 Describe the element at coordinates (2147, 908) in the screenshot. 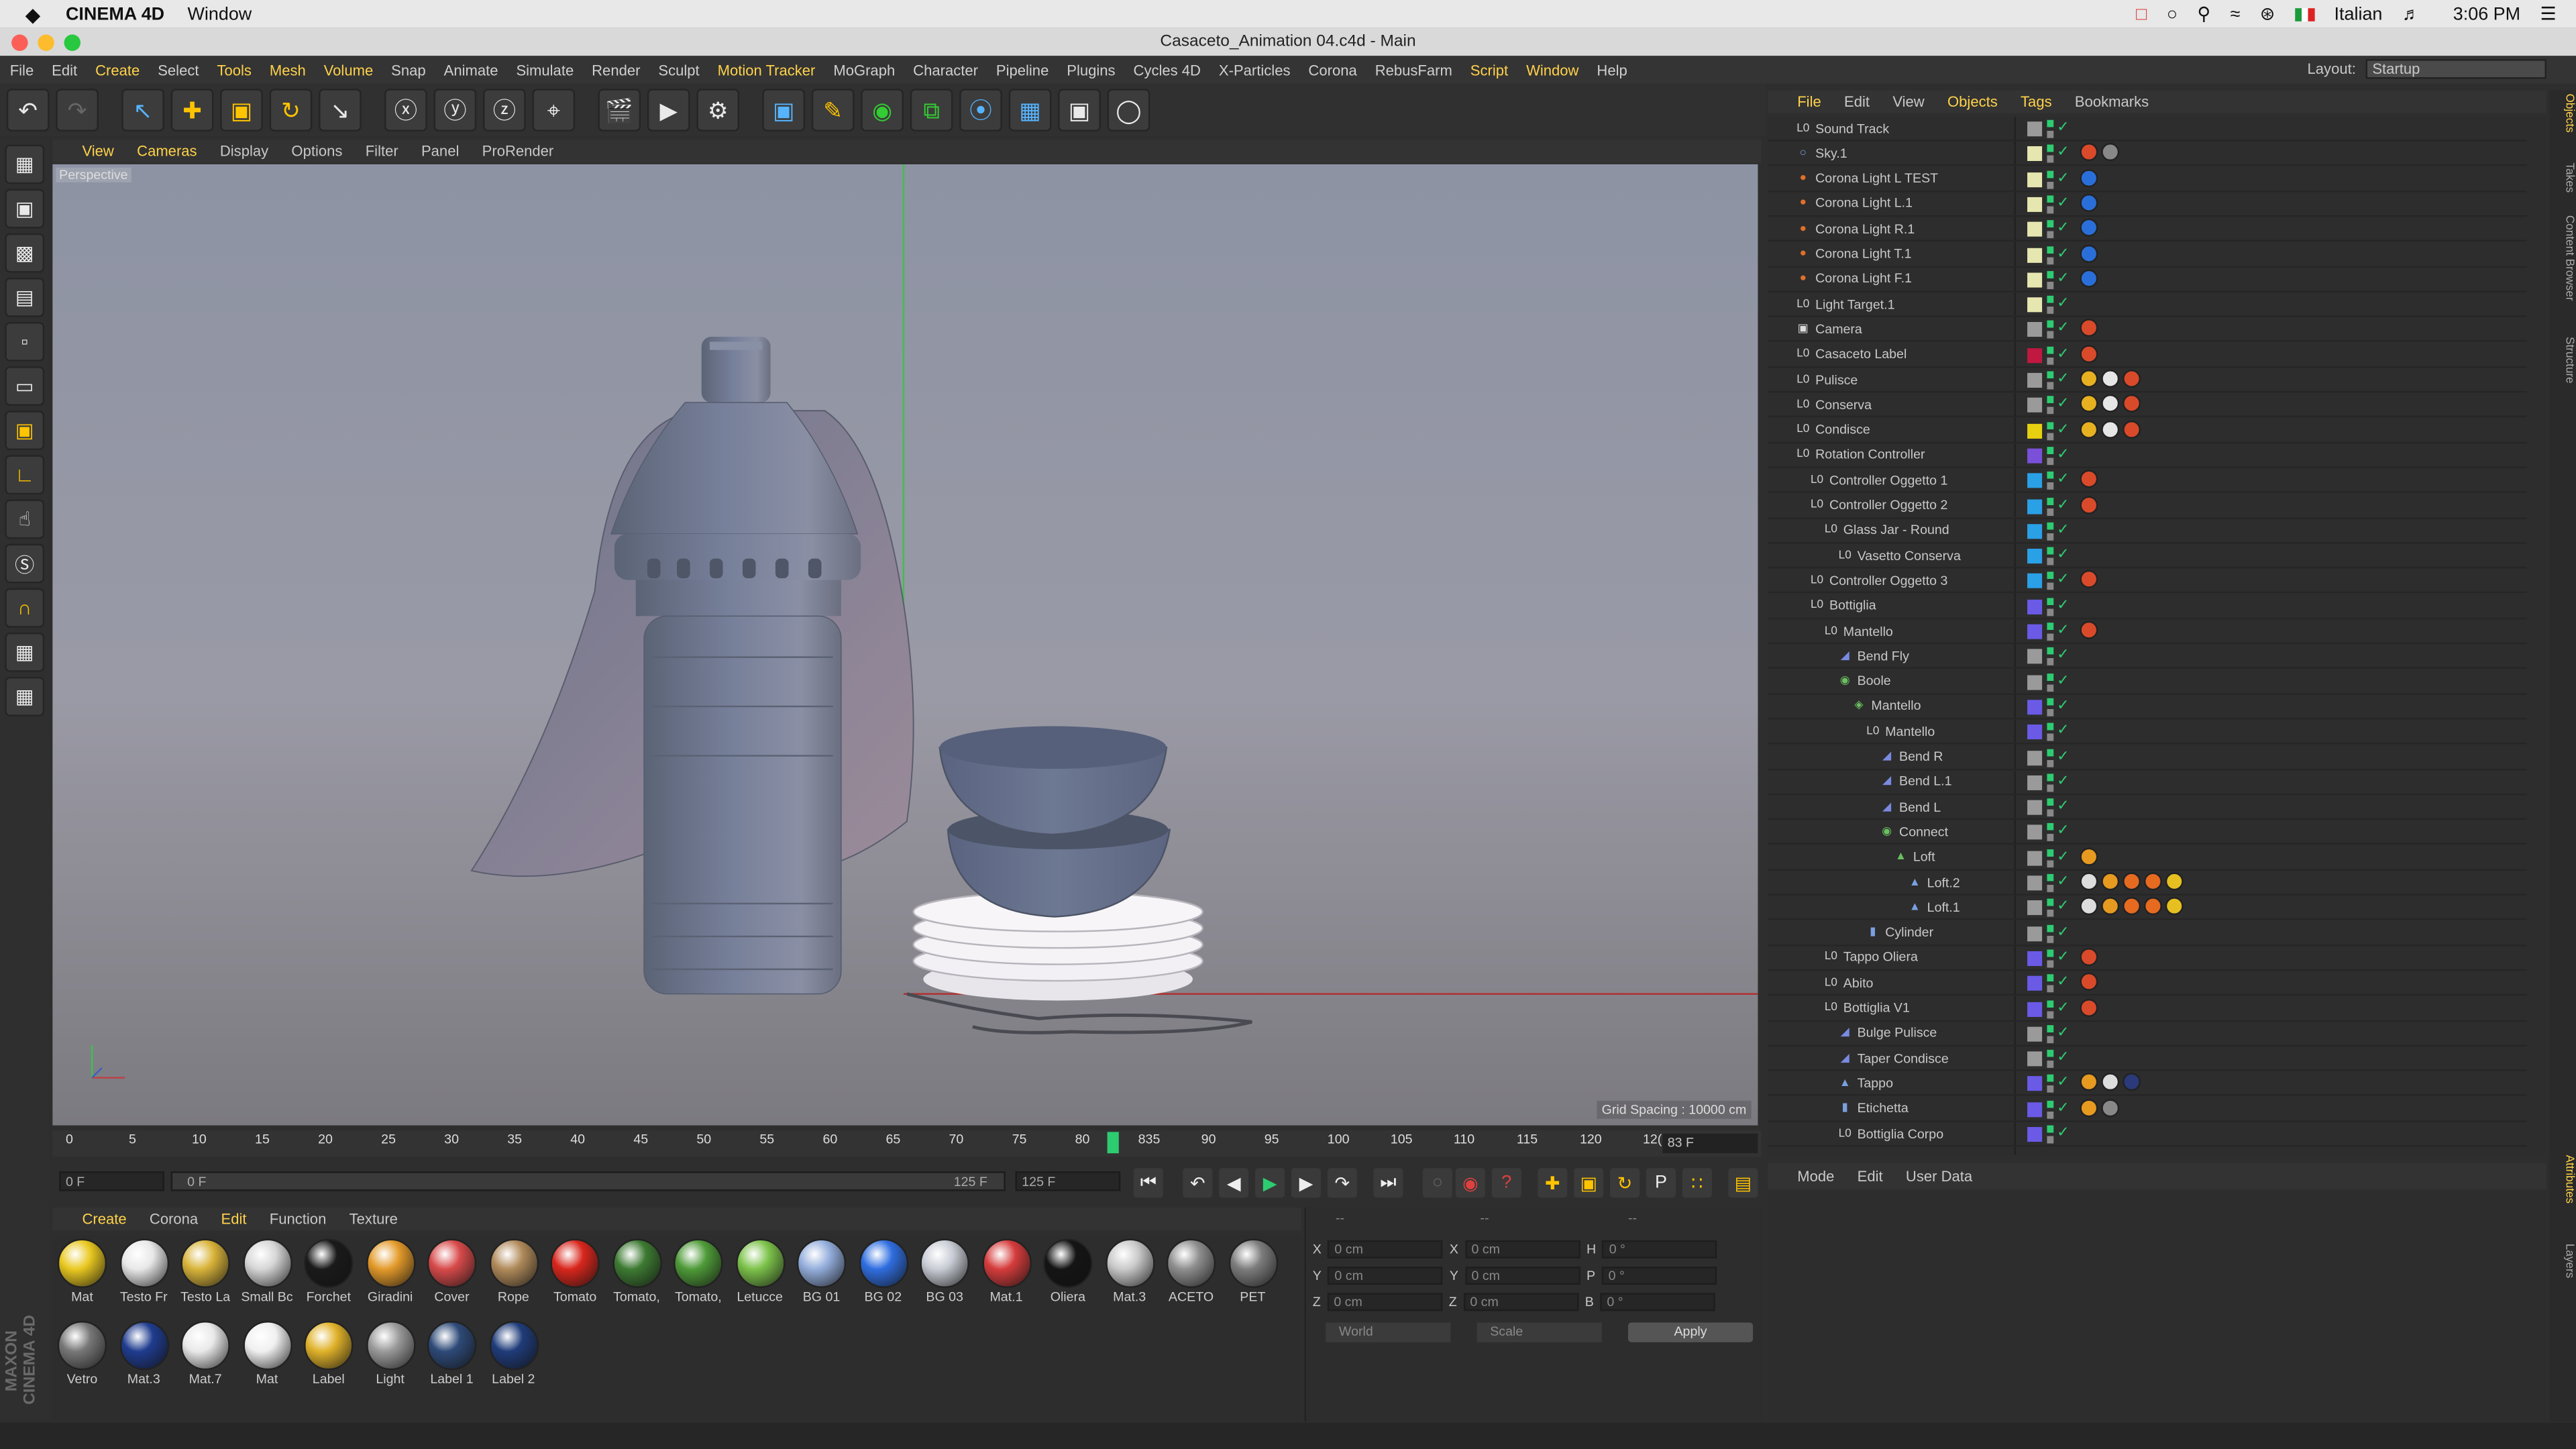

I see `object-row: ▲ Loft.1 ✓` at that location.